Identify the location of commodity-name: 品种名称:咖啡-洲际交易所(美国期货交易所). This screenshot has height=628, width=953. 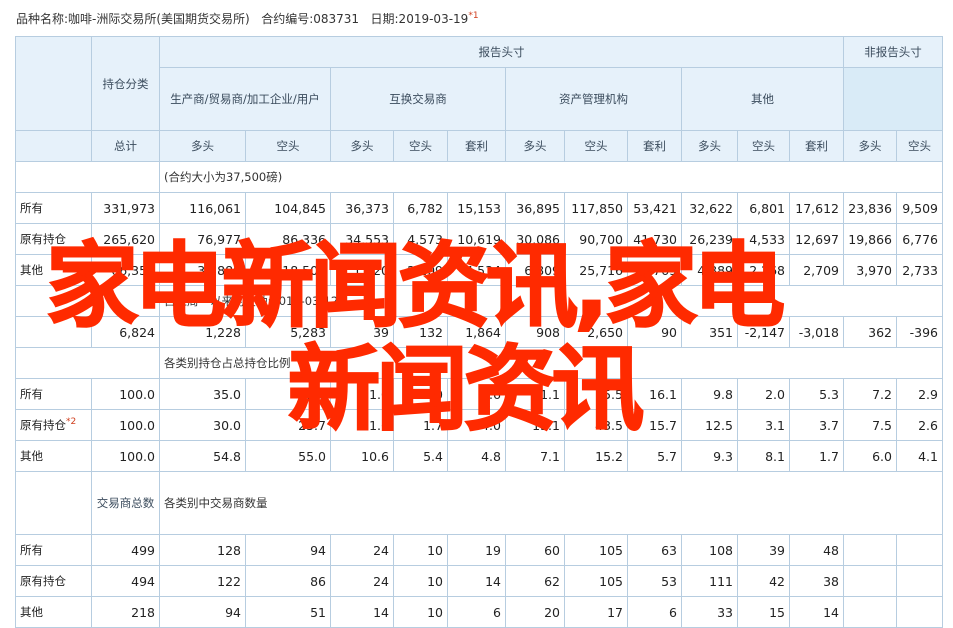
(133, 19).